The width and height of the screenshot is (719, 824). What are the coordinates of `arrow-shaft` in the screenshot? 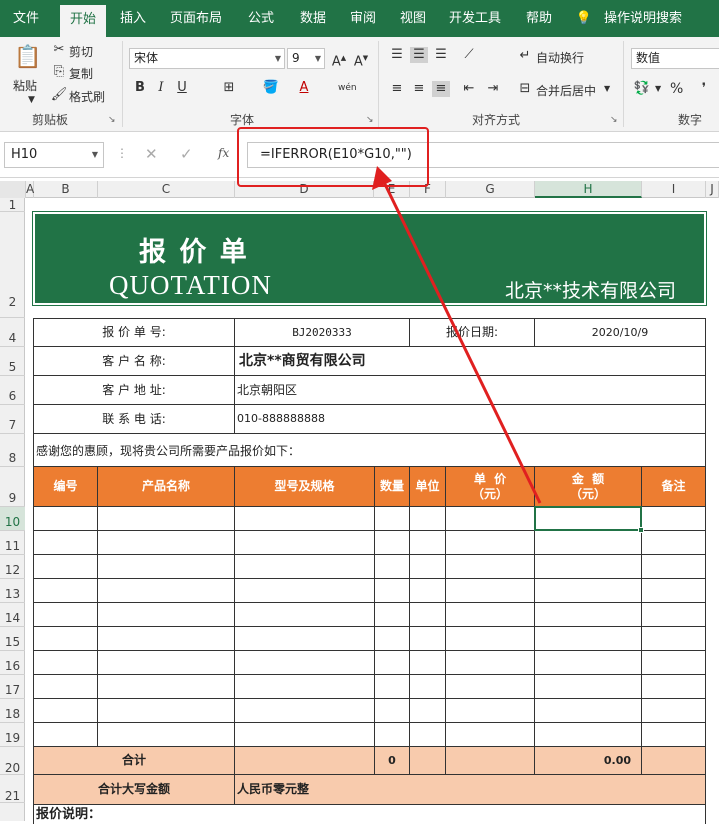 It's located at (461, 340).